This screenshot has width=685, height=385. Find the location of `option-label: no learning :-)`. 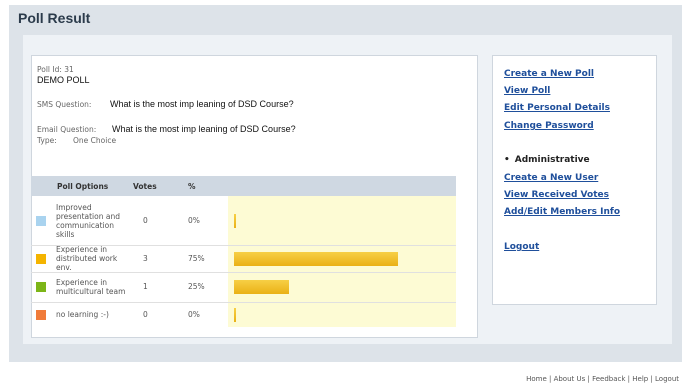

option-label: no learning :-) is located at coordinates (82, 314).